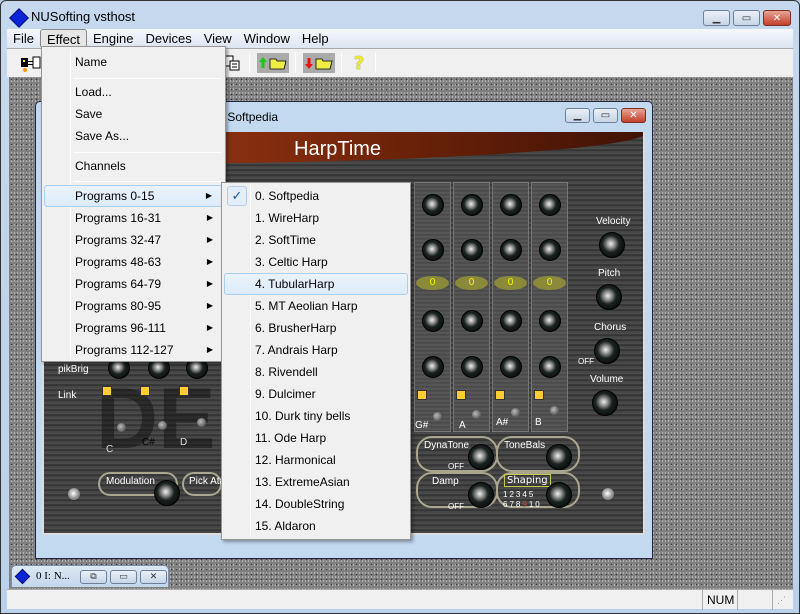  What do you see at coordinates (605, 403) in the screenshot?
I see `volume-knob` at bounding box center [605, 403].